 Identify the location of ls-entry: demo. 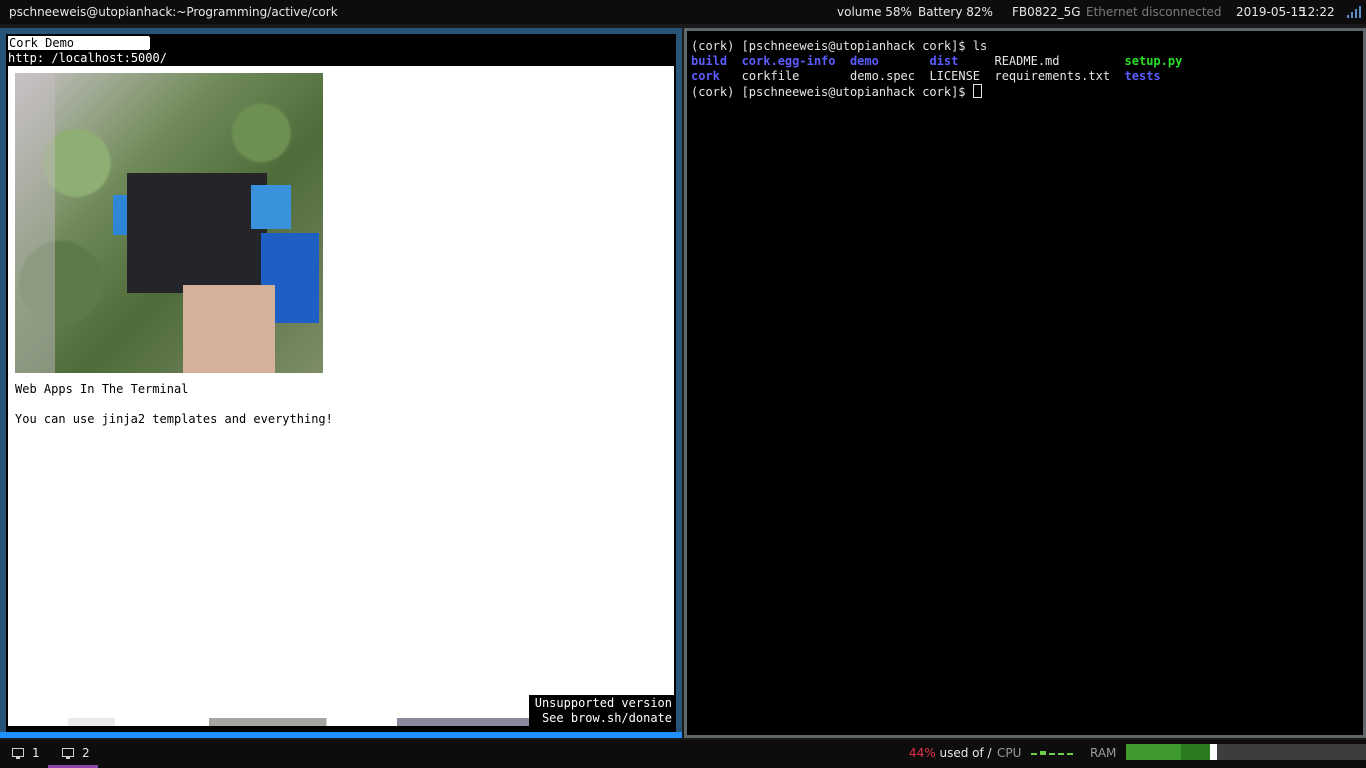
(864, 61).